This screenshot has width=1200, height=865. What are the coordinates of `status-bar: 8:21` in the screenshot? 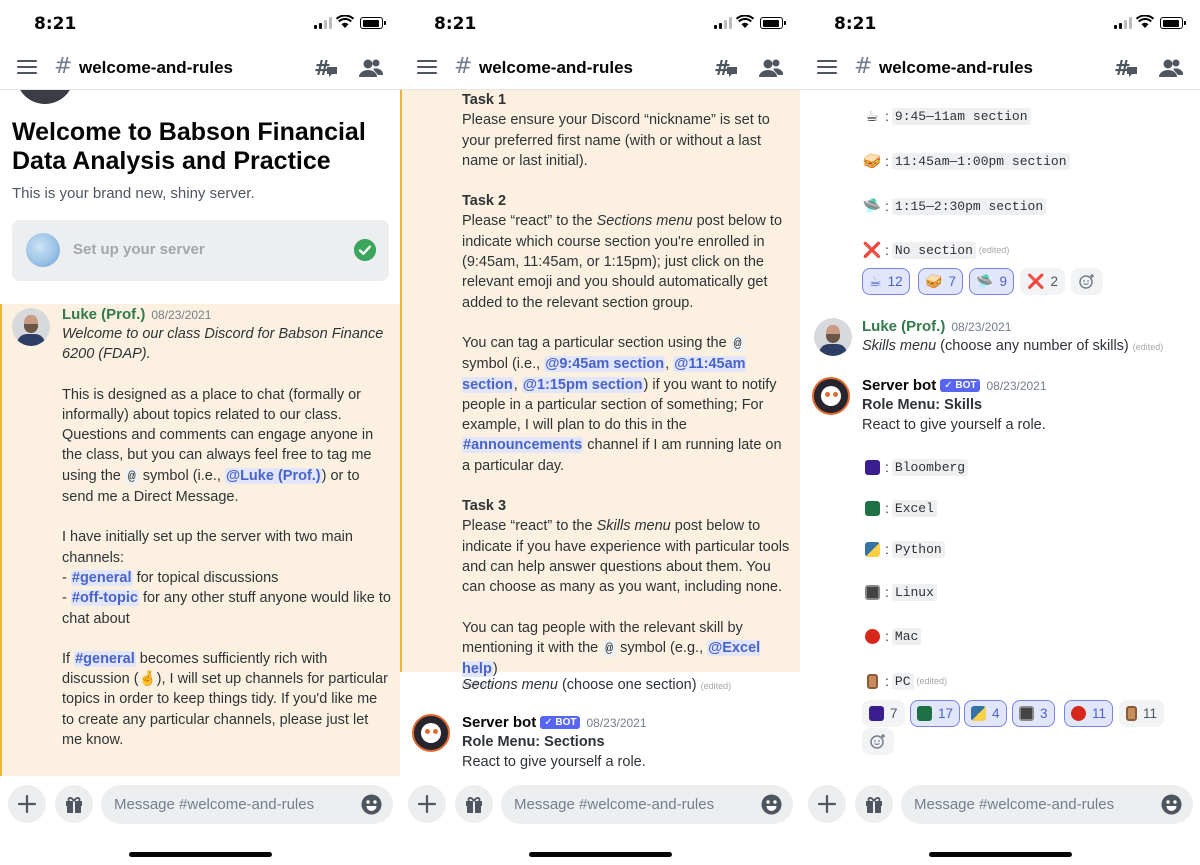 It's located at (1000, 23).